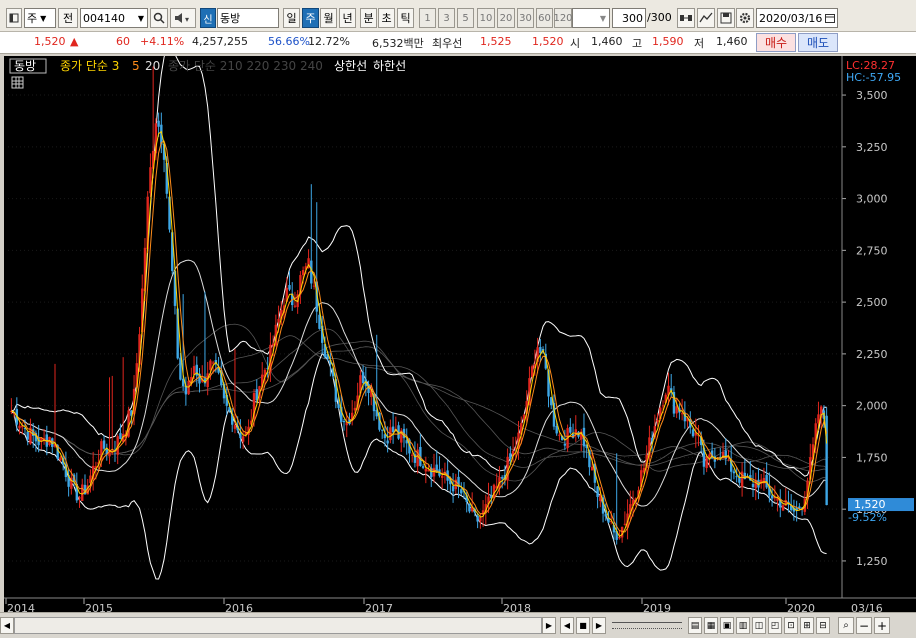 The width and height of the screenshot is (916, 638). I want to click on stop-icon: ■, so click(583, 625).